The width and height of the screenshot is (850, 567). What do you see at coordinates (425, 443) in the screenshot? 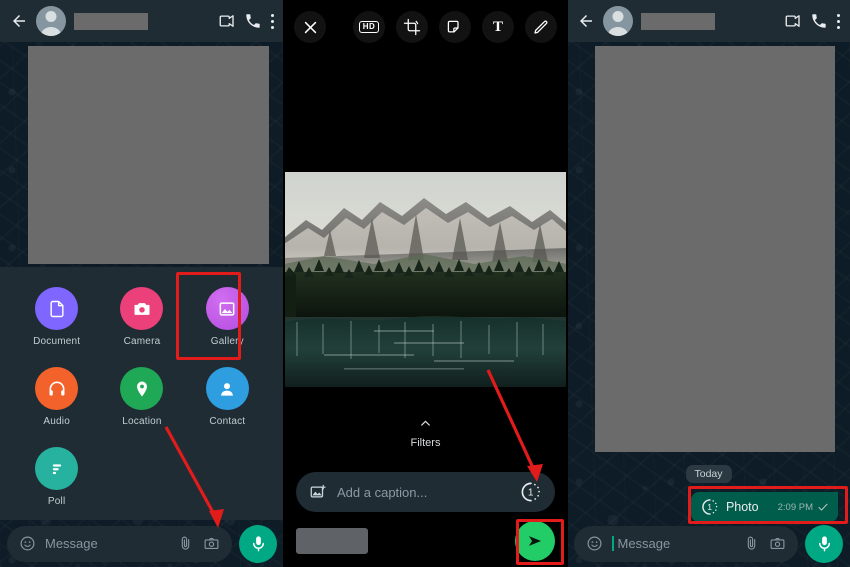
I see `filters-label: Filters` at bounding box center [425, 443].